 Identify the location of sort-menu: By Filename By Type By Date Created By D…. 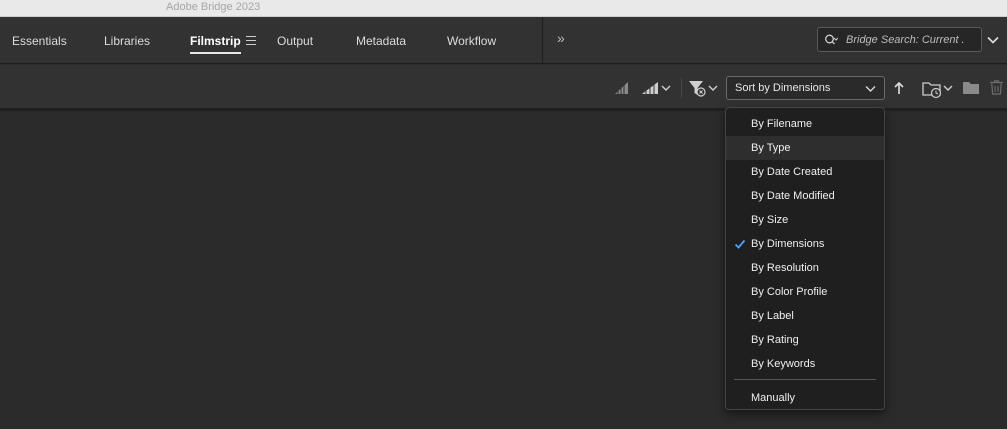
(805, 258).